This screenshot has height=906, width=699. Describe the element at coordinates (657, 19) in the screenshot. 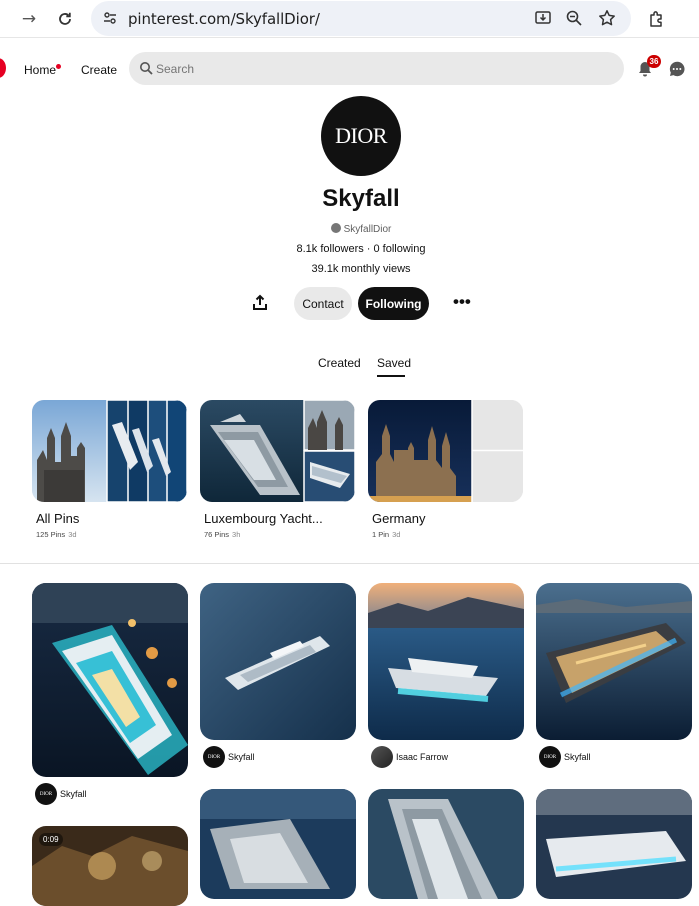

I see `extensions-icon` at that location.